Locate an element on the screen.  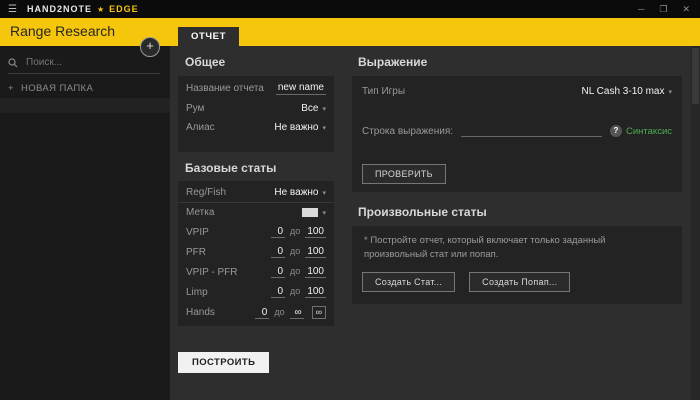
hands-label: Hands is located at coordinates (200, 312).